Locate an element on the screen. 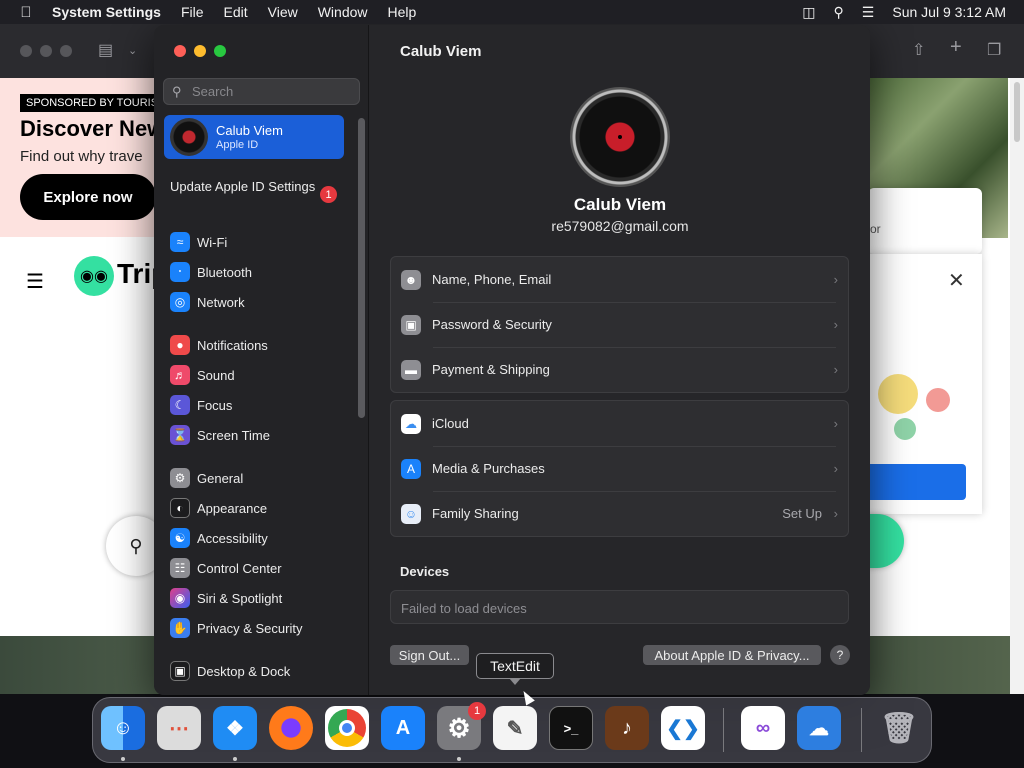 The width and height of the screenshot is (1024, 768). bluetooth-icon: ᛫ is located at coordinates (180, 272).